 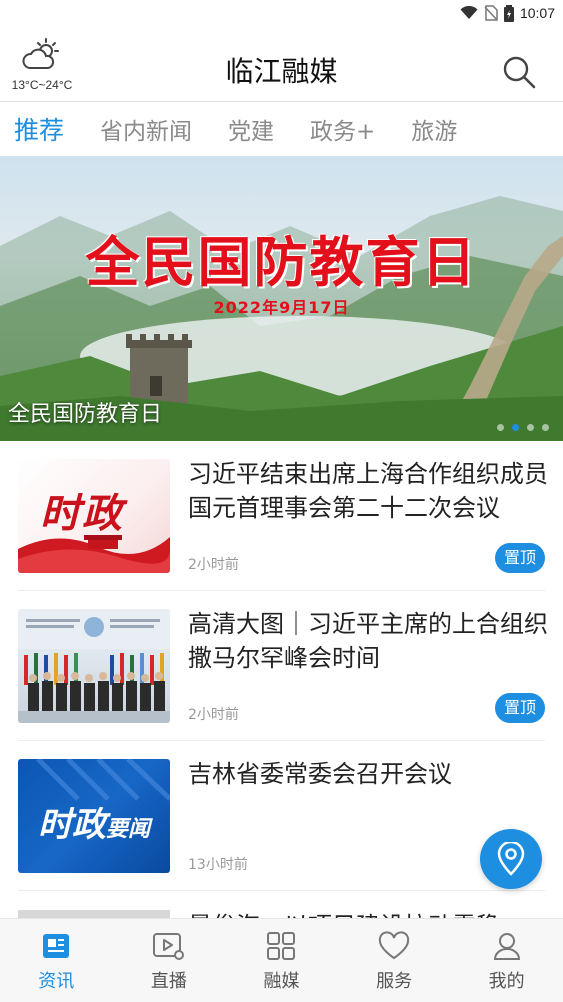 I want to click on news-title: 习近平结束出席上海合作组织成员国元首理事会第二十二次会议, so click(x=368, y=491).